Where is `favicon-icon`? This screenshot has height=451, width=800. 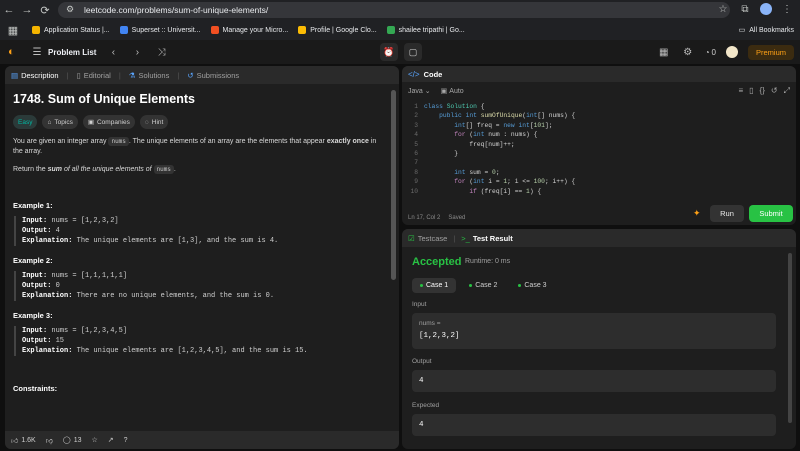 favicon-icon is located at coordinates (390, 30).